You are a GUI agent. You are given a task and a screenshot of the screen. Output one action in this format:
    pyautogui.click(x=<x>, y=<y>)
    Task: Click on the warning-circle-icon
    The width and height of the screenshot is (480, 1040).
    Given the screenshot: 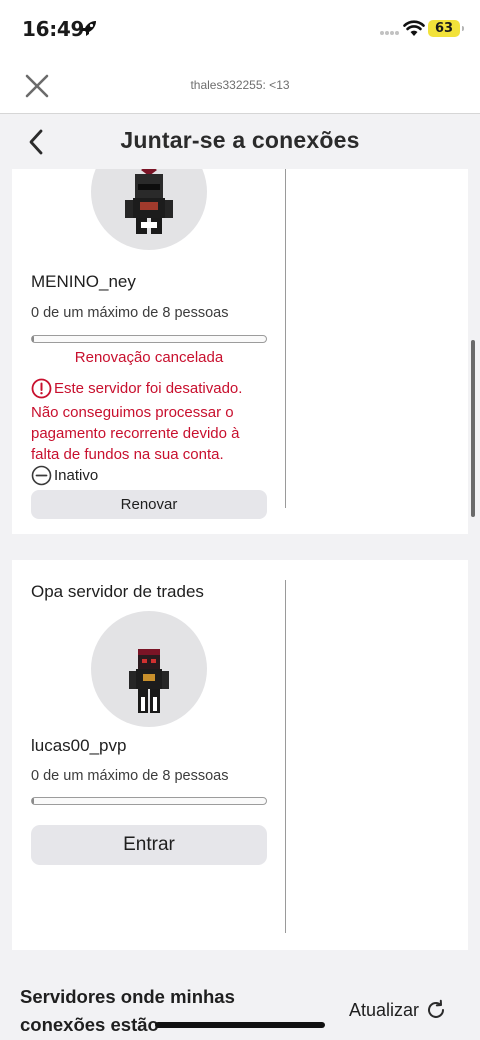 What is the action you would take?
    pyautogui.click(x=41, y=388)
    